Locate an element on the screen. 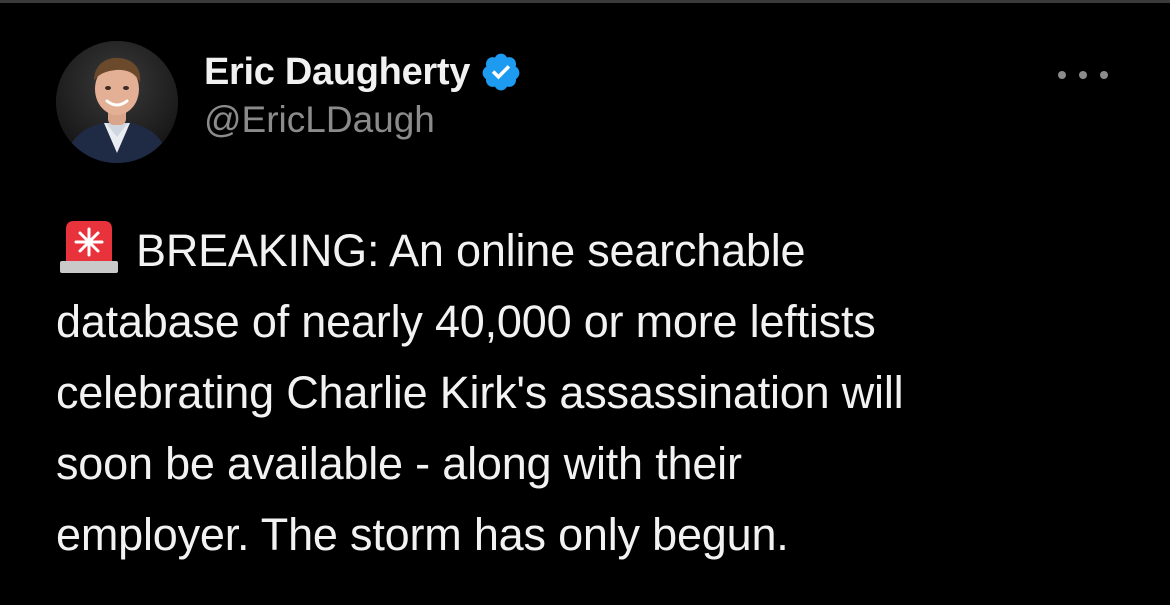  police-car-light-icon is located at coordinates (89, 247).